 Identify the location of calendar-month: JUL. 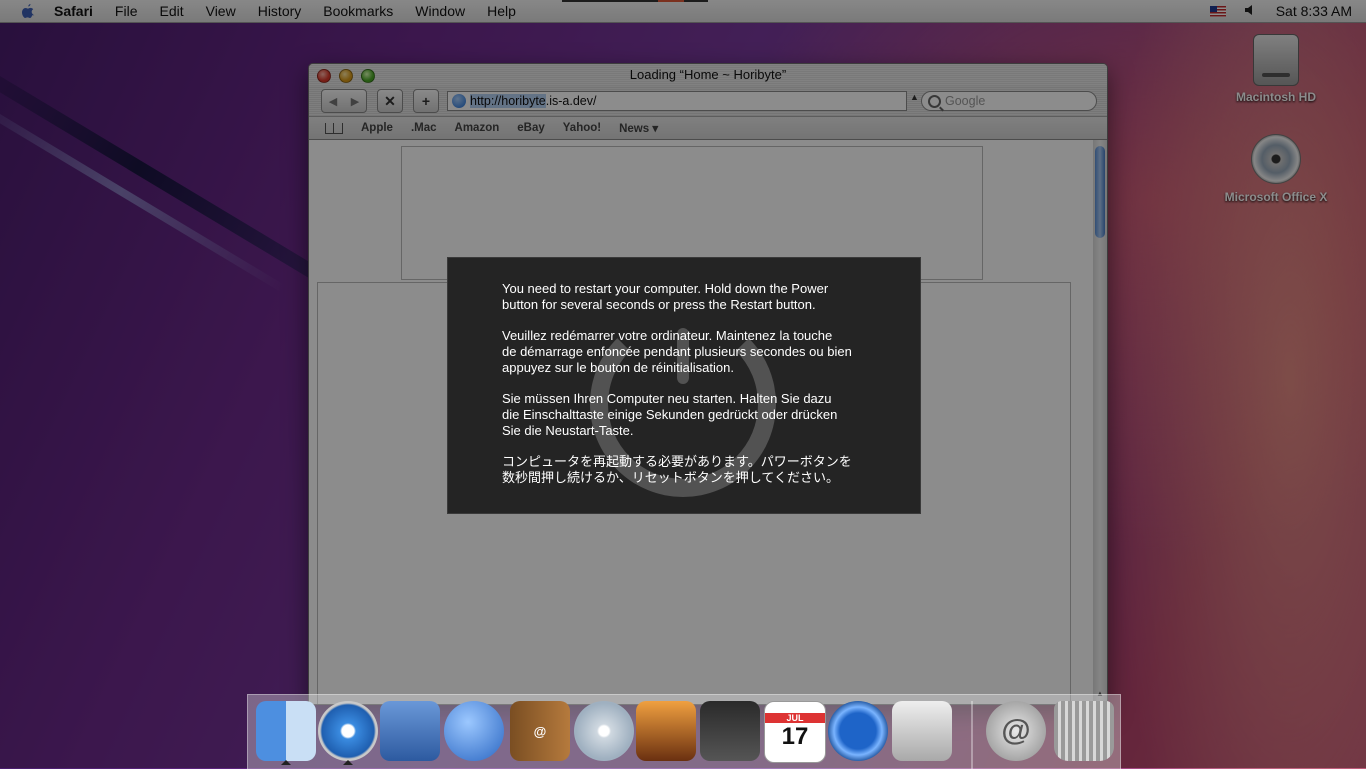
(795, 718).